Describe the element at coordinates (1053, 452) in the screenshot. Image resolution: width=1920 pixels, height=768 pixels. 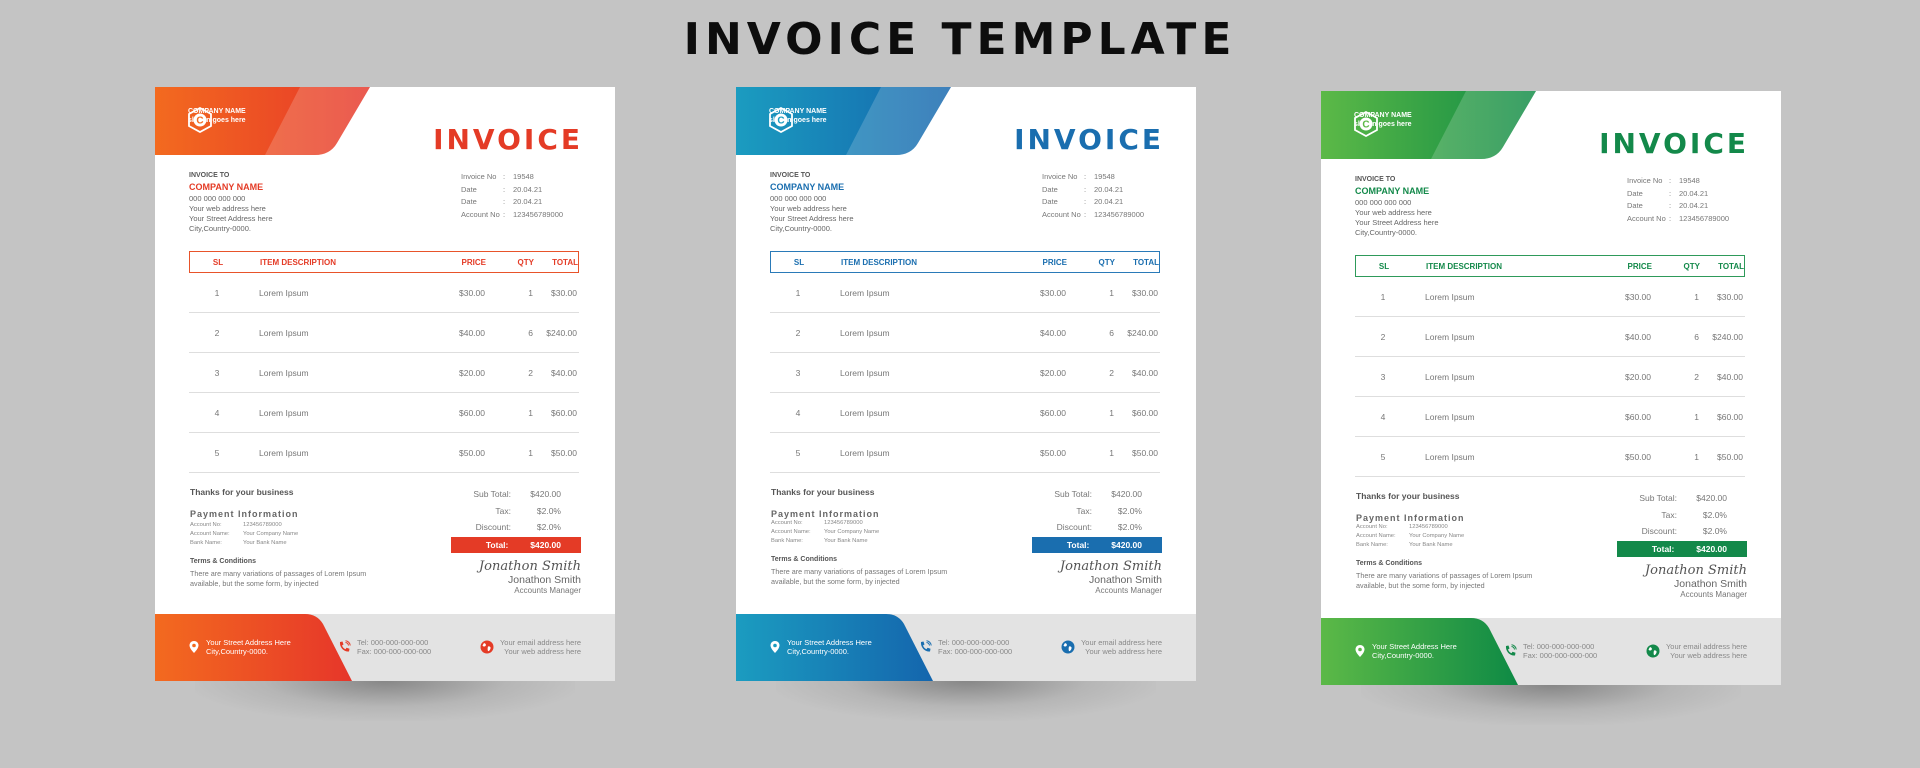
I see `cell-price: $50.00` at that location.